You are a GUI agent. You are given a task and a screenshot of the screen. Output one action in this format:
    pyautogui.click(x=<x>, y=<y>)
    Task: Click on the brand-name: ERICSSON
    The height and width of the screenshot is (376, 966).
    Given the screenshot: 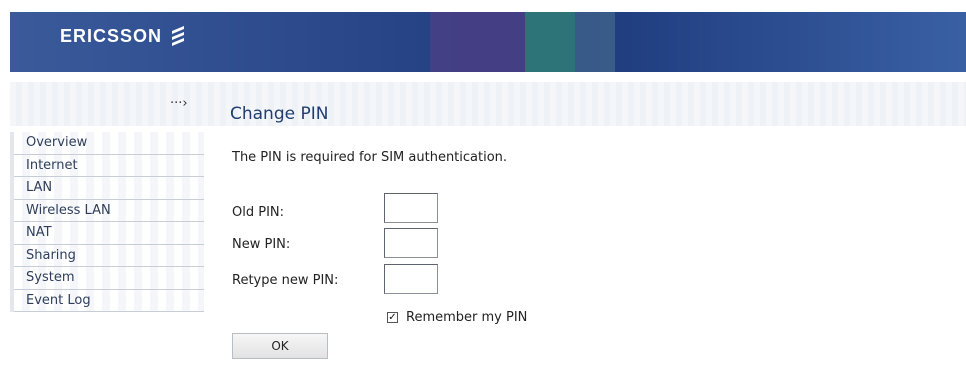 What is the action you would take?
    pyautogui.click(x=111, y=35)
    